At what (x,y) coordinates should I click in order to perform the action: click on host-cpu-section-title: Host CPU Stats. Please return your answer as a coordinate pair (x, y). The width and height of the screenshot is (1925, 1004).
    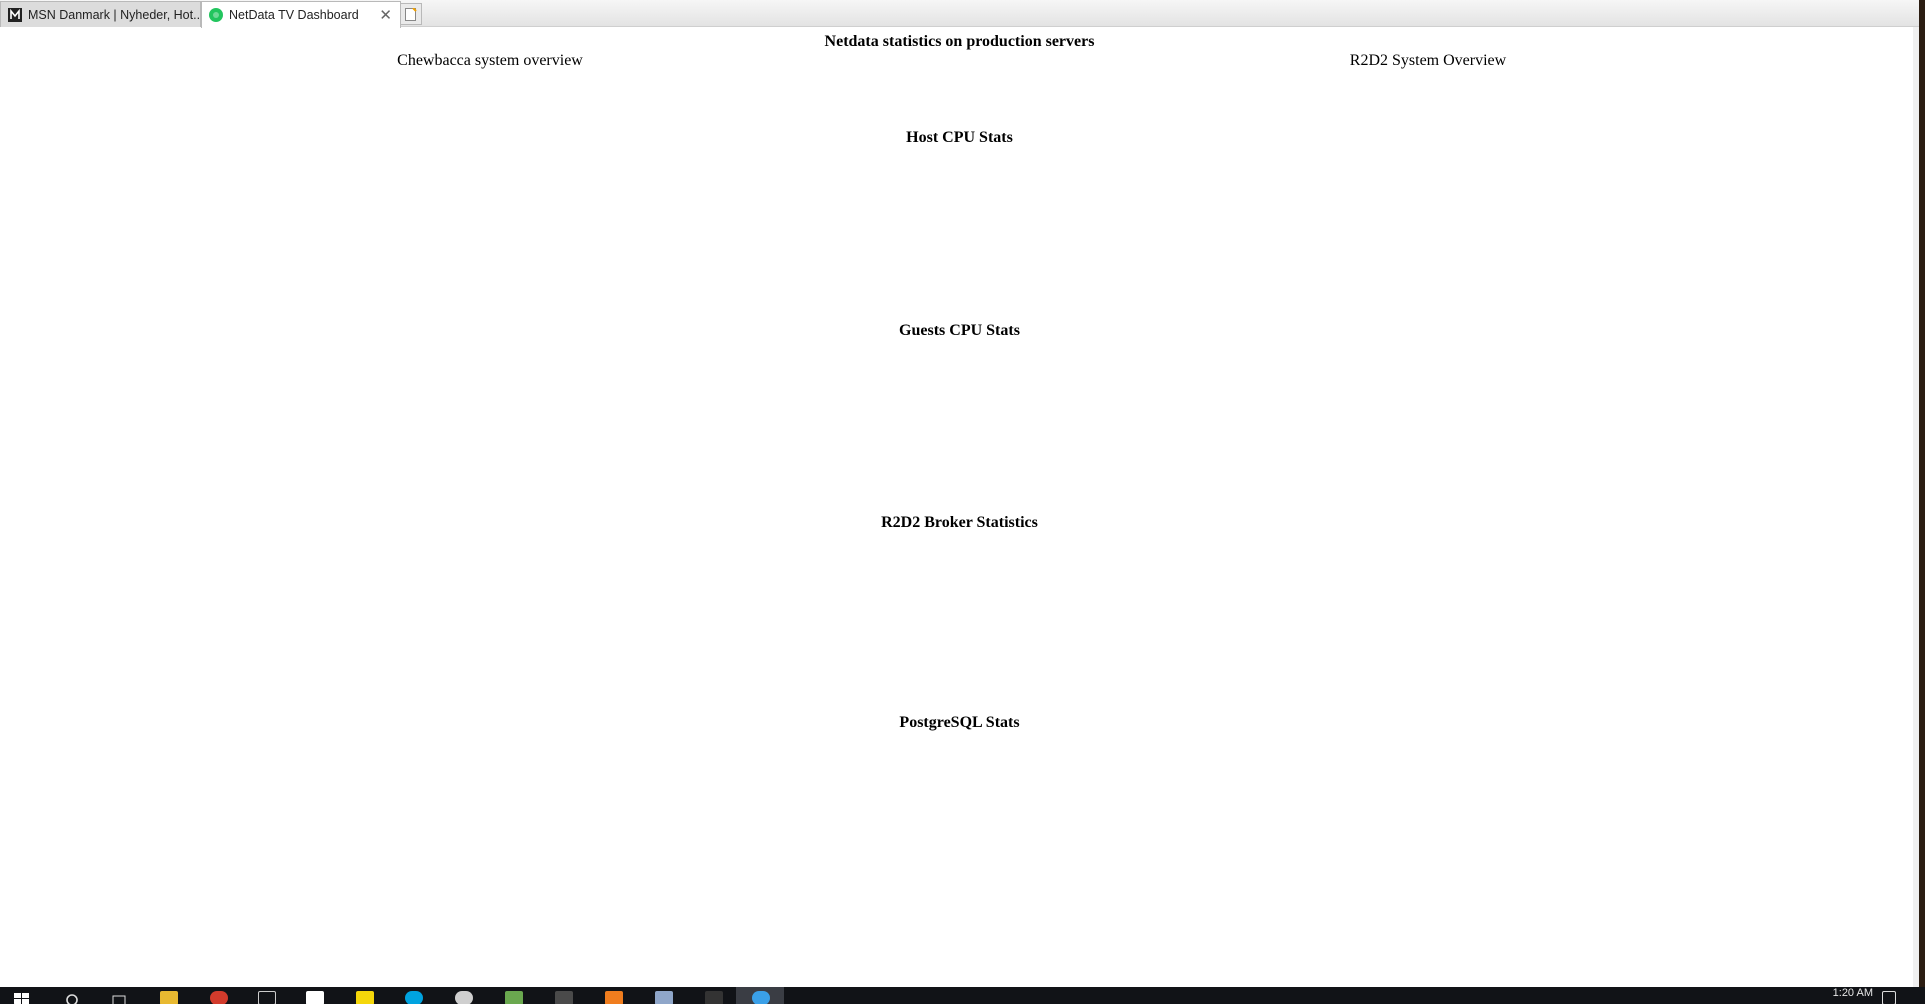
    Looking at the image, I should click on (959, 137).